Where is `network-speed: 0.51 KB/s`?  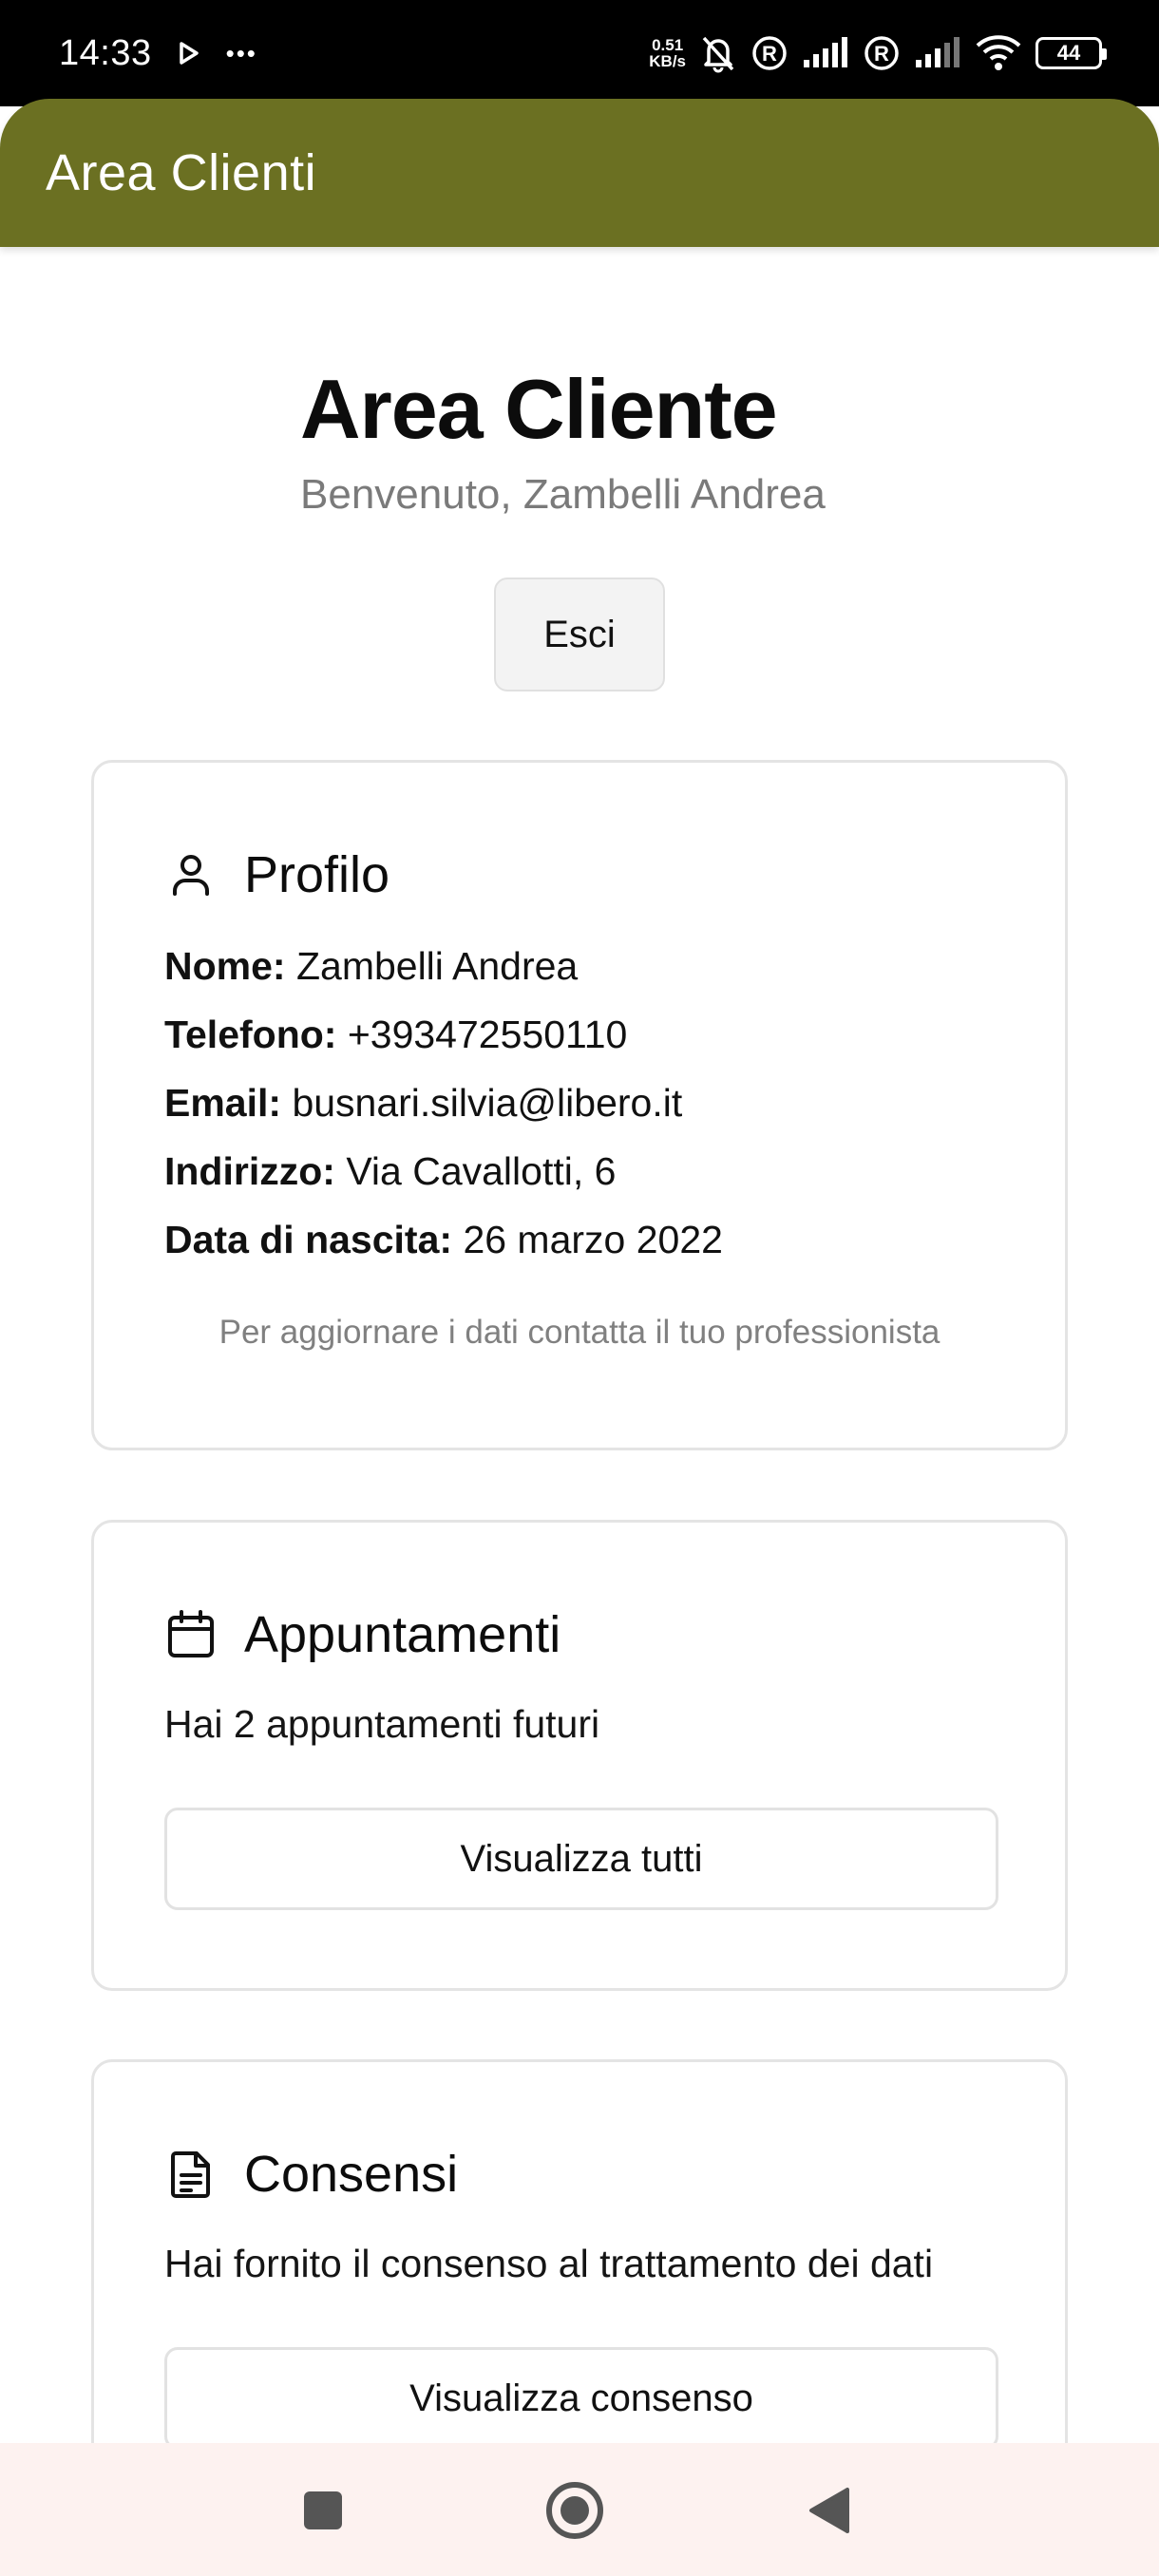 network-speed: 0.51 KB/s is located at coordinates (667, 53).